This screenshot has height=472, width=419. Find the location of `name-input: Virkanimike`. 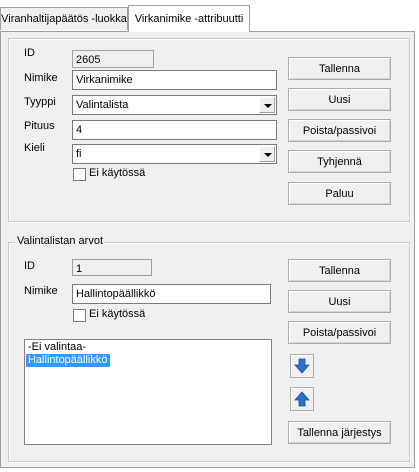

name-input: Virkanimike is located at coordinates (174, 80).